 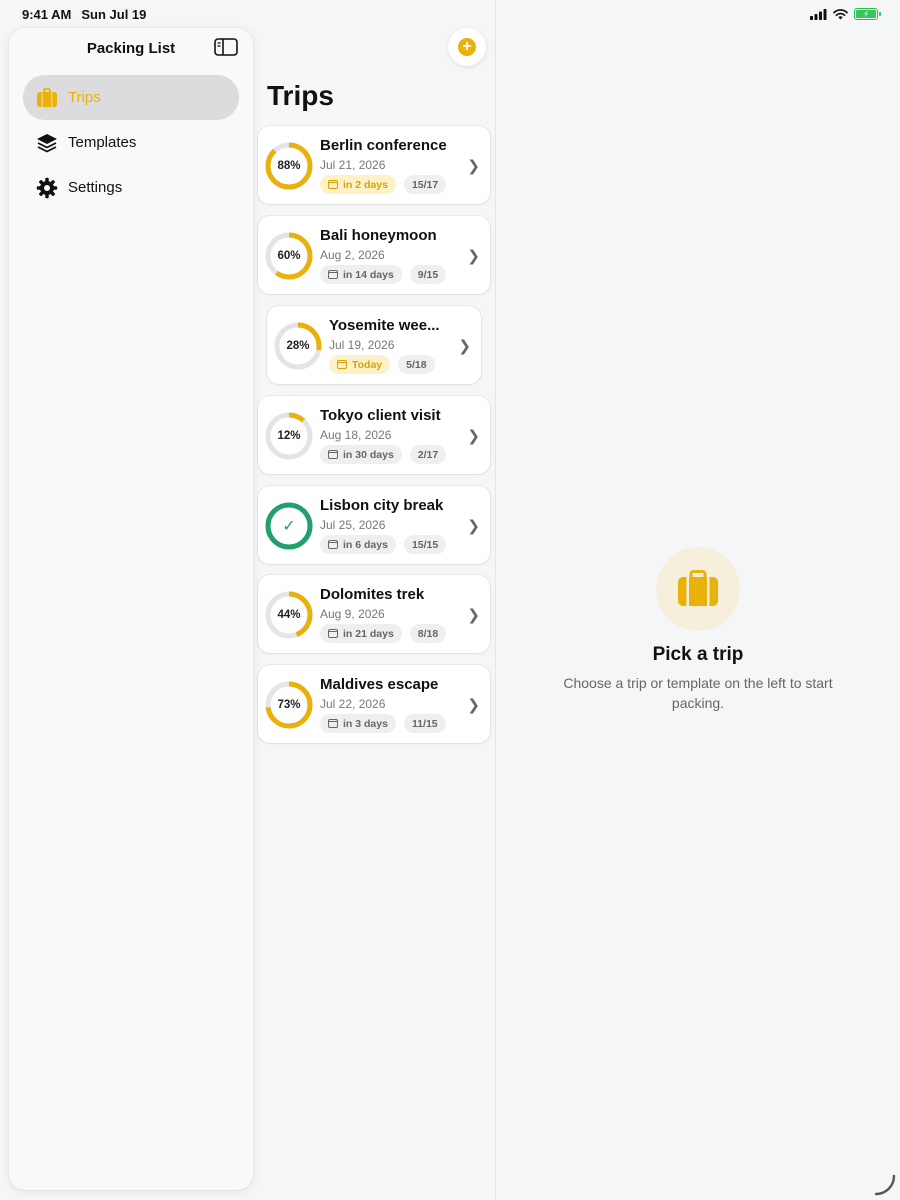 What do you see at coordinates (114, 14) in the screenshot?
I see `status-date: Sun Jul 19` at bounding box center [114, 14].